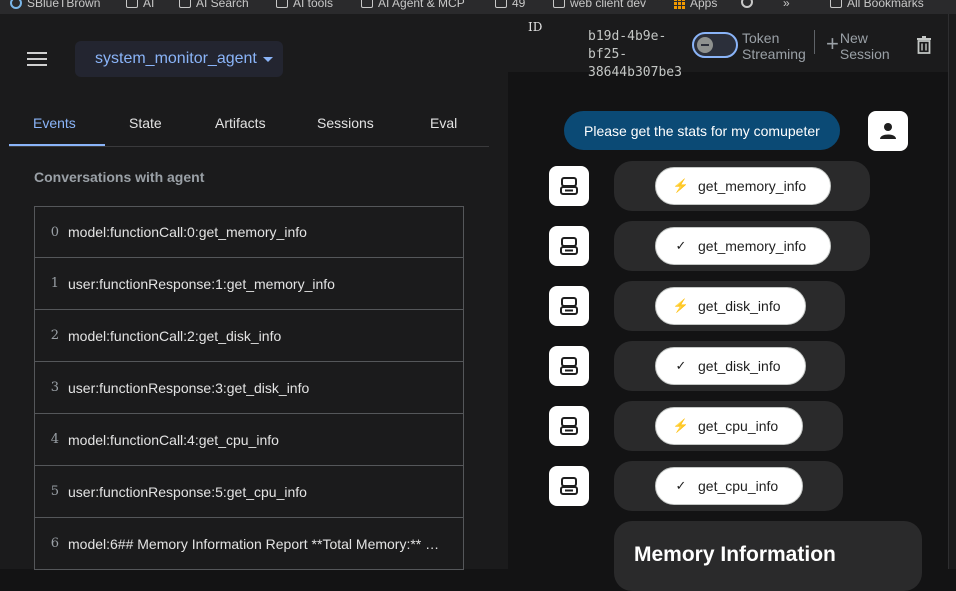 The width and height of the screenshot is (956, 591). Describe the element at coordinates (679, 4) in the screenshot. I see `apps-grid-icon` at that location.